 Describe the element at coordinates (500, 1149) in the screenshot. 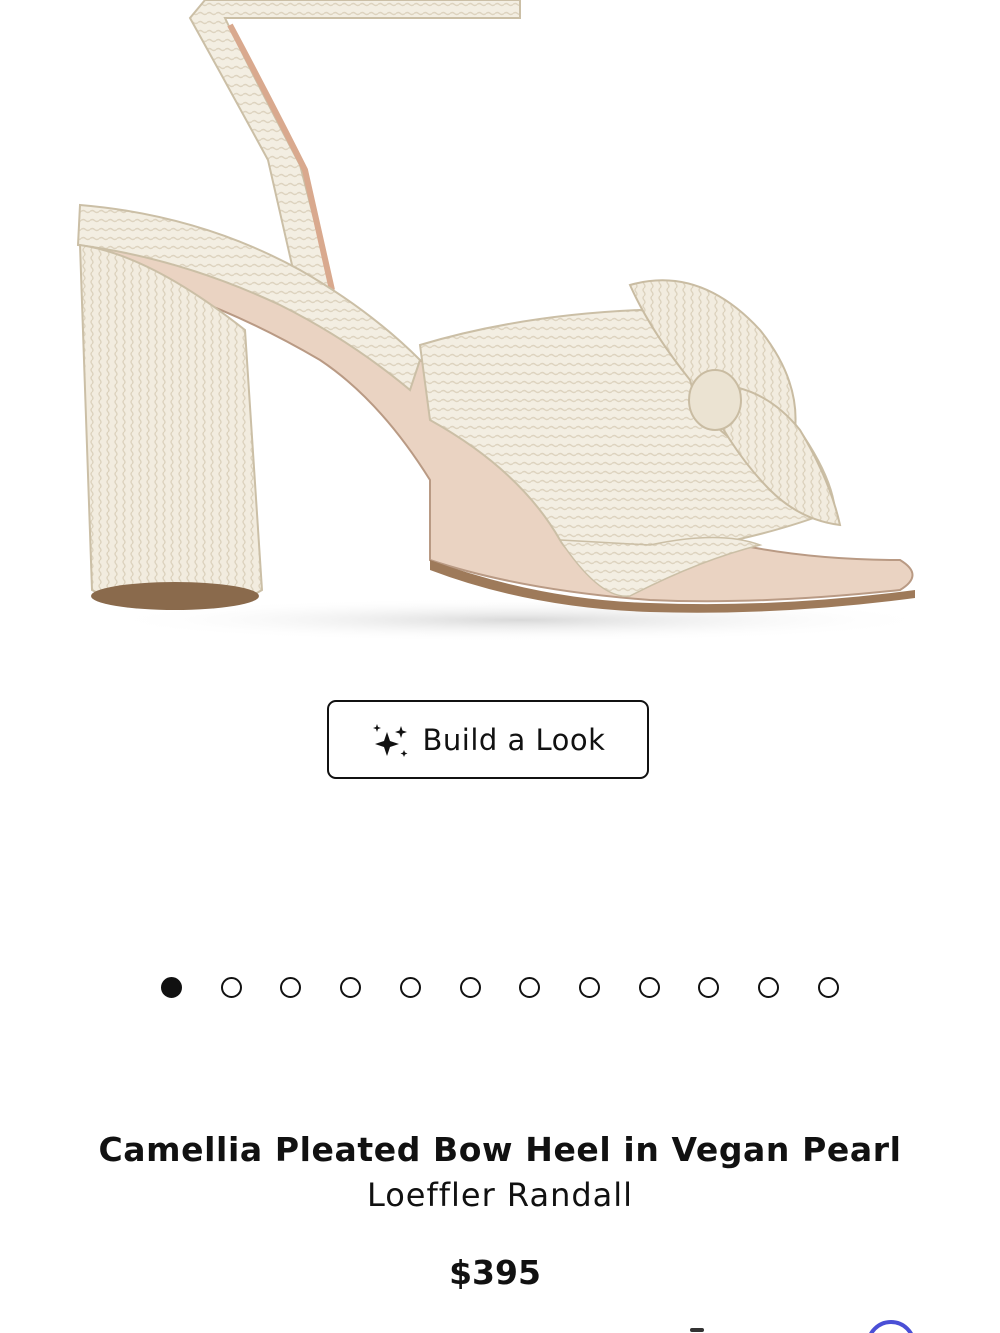

I see `product-title: Camellia Pleated Bow Heel in Vegan Pearl` at that location.